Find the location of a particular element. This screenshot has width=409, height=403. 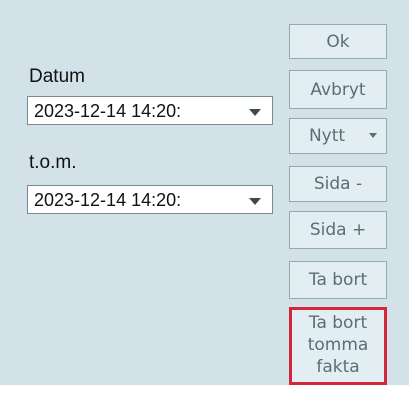

page-plus-label: Sida + is located at coordinates (338, 230).